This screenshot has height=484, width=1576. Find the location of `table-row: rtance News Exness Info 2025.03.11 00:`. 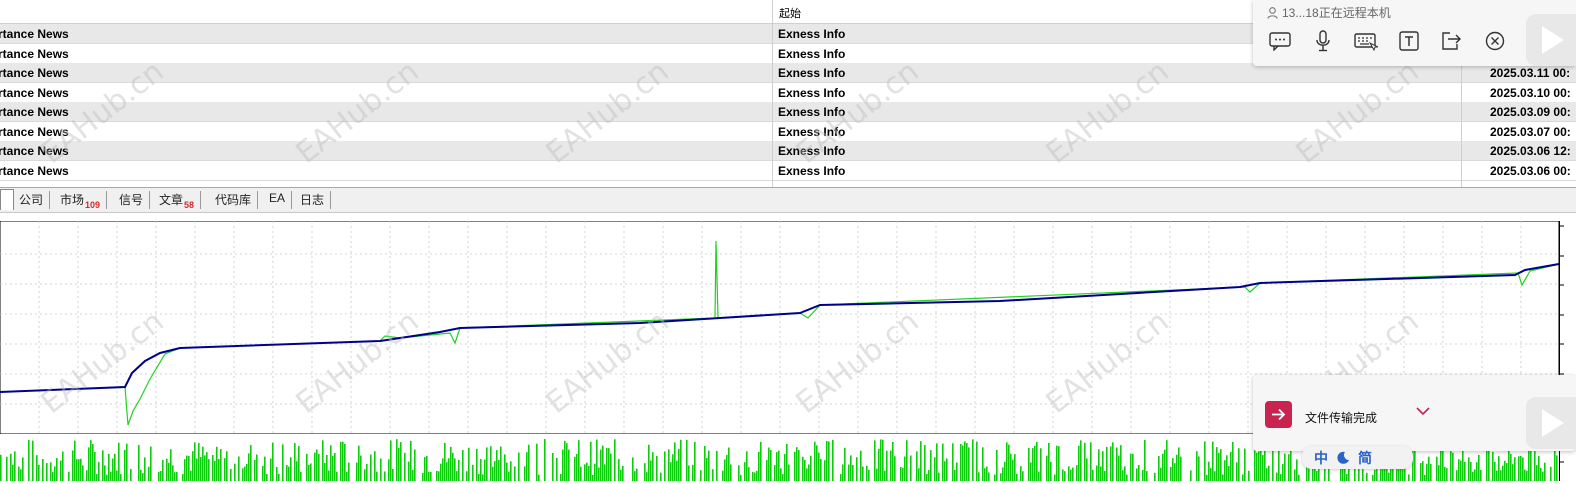

table-row: rtance News Exness Info 2025.03.11 00: is located at coordinates (788, 73).